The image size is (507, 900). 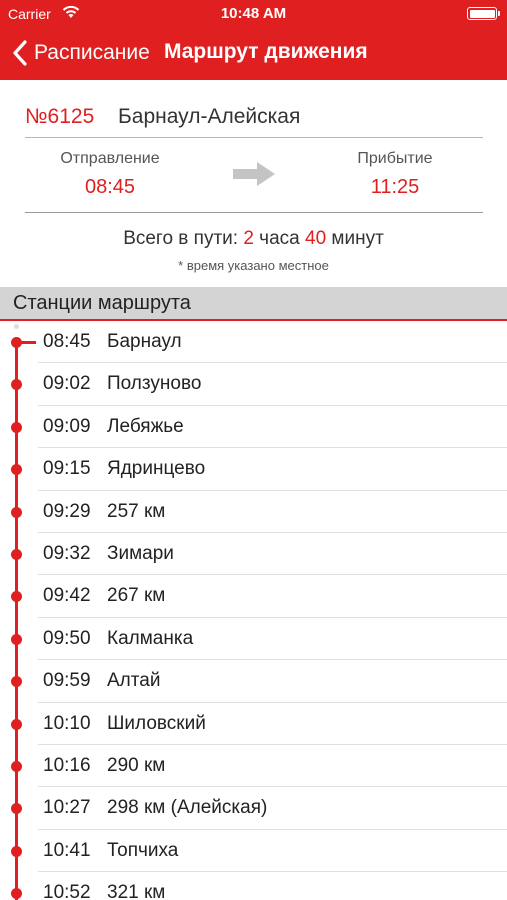 I want to click on station-row: 10:16 290 км, so click(x=253, y=766).